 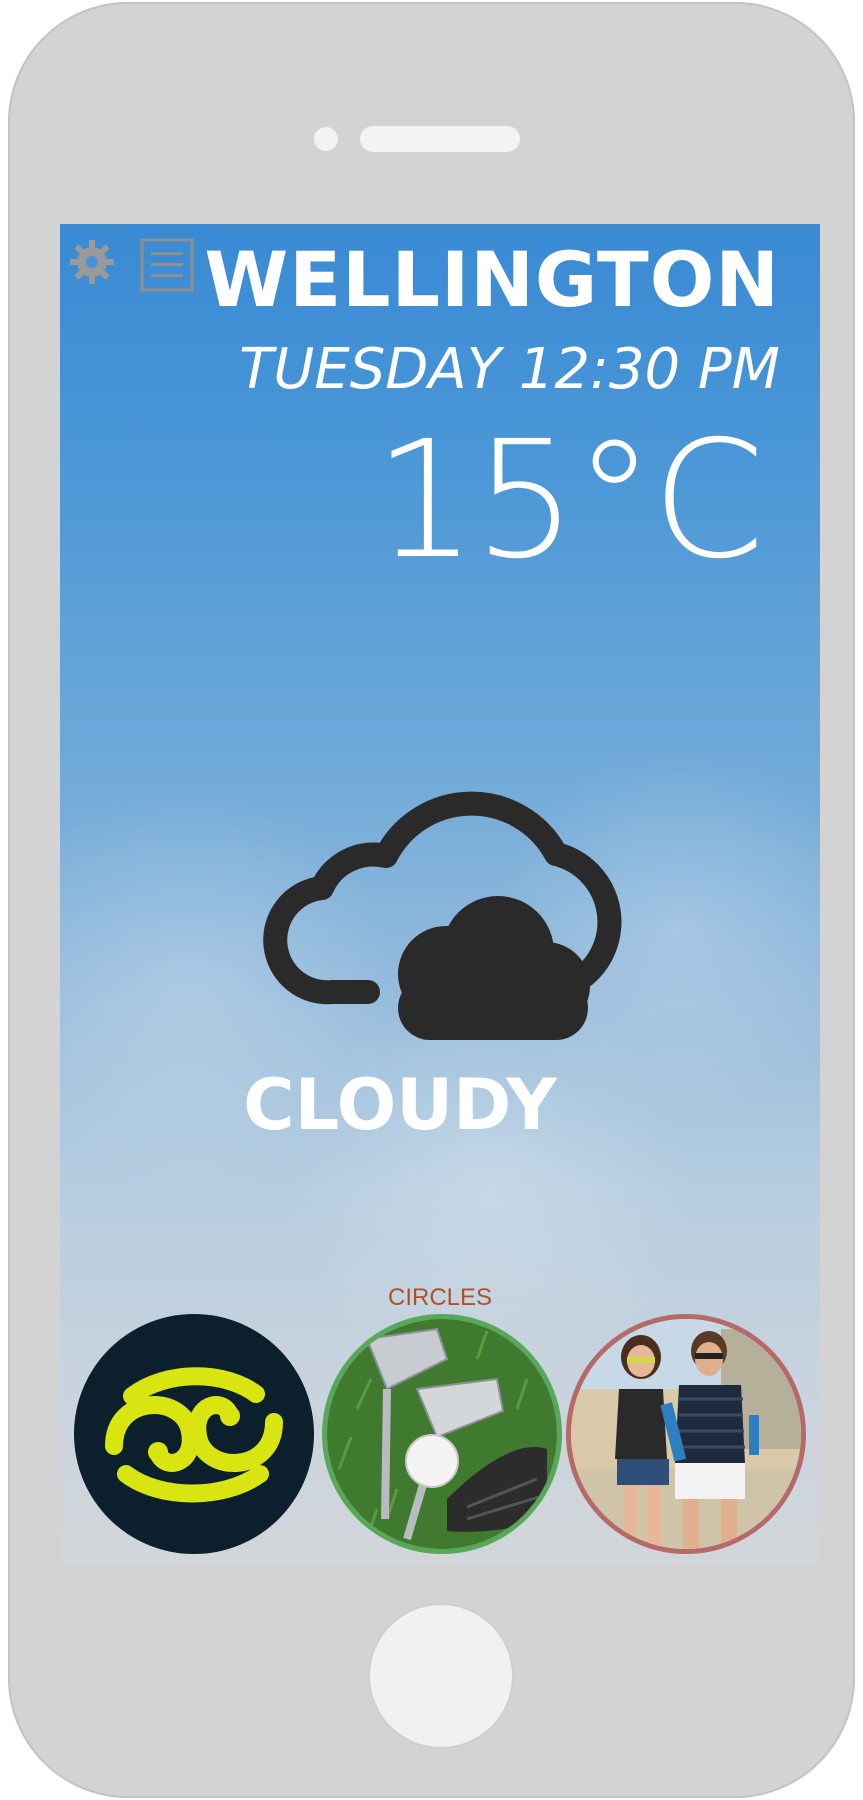 What do you see at coordinates (438, 906) in the screenshot?
I see `cloud-icon` at bounding box center [438, 906].